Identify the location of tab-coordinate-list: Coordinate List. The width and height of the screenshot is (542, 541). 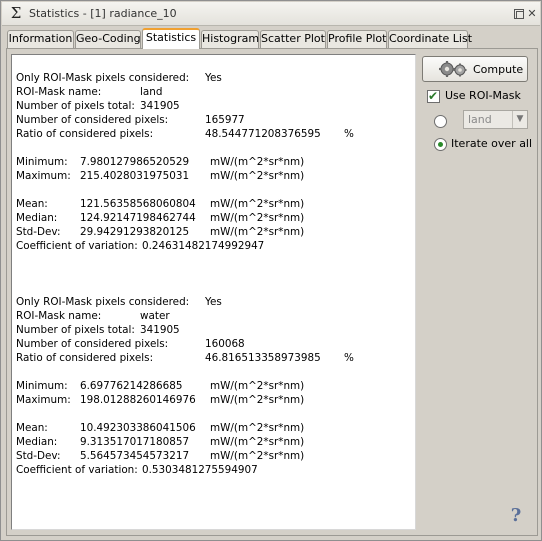
(430, 39).